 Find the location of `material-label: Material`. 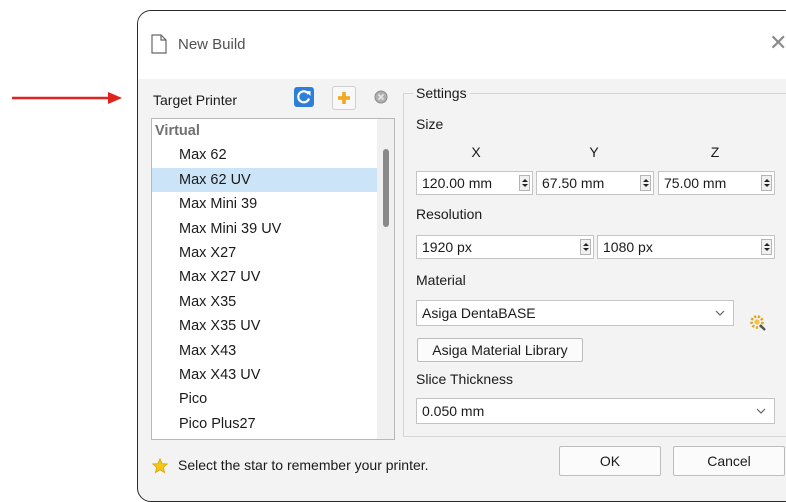

material-label: Material is located at coordinates (441, 280).